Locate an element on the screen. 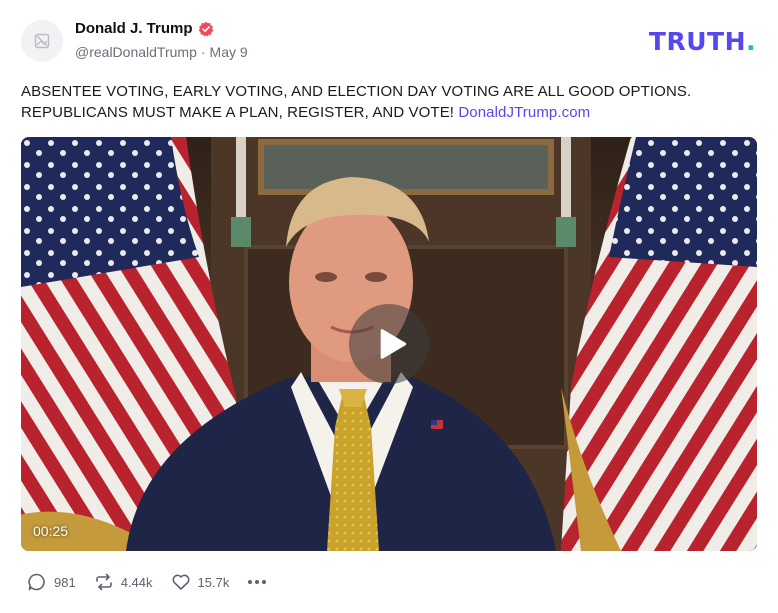 This screenshot has width=778, height=613. reply-button: 981 is located at coordinates (51, 582).